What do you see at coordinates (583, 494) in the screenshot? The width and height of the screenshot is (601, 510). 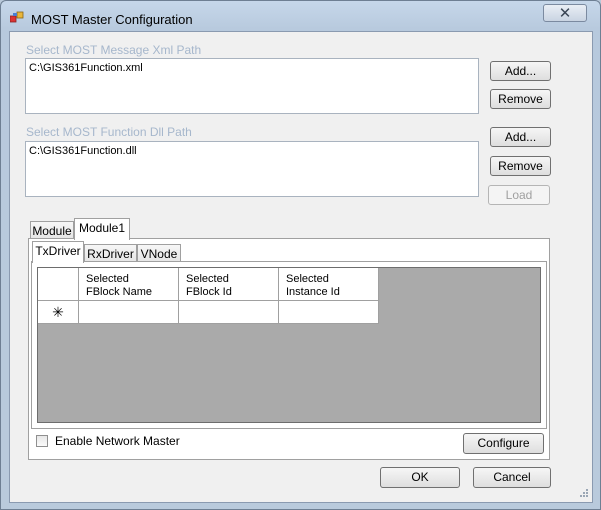 I see `resize-grip-icon` at bounding box center [583, 494].